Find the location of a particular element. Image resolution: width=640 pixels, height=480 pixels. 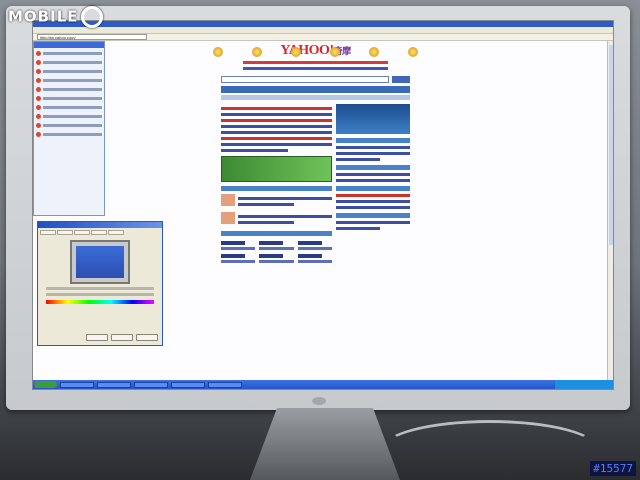

address-field: http://tw.yahoo.com/ is located at coordinates (92, 37).